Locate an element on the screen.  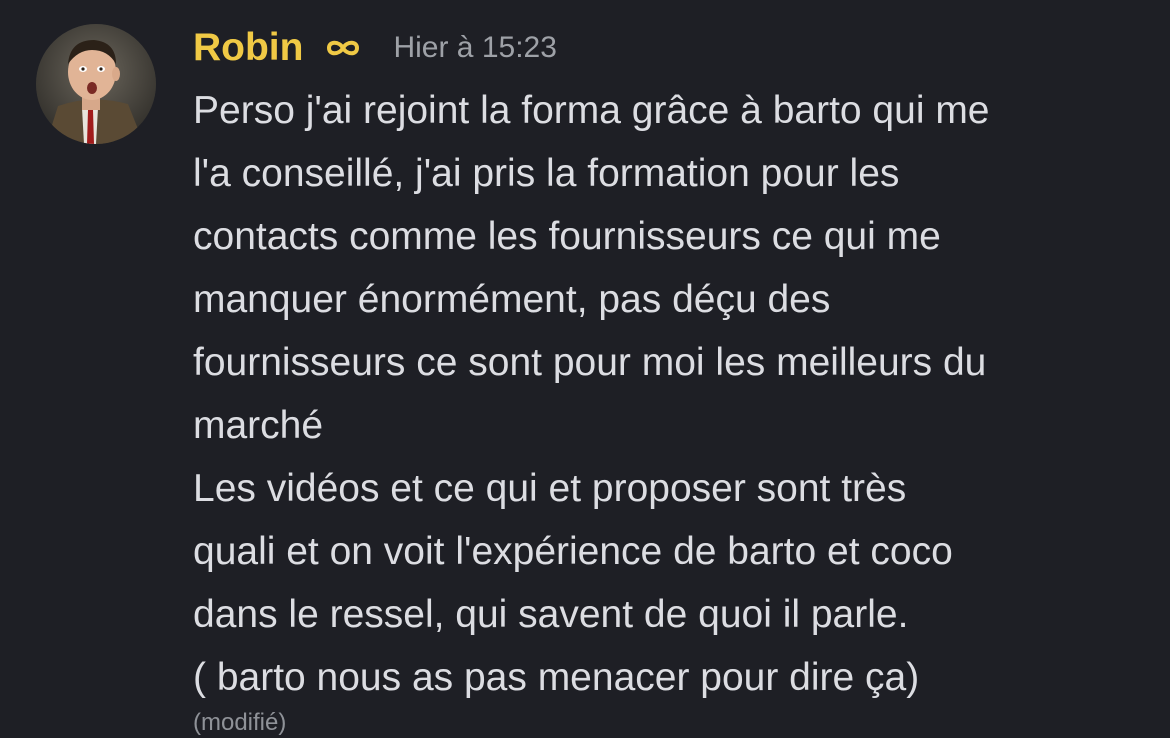
infinity-icon is located at coordinates (343, 48).